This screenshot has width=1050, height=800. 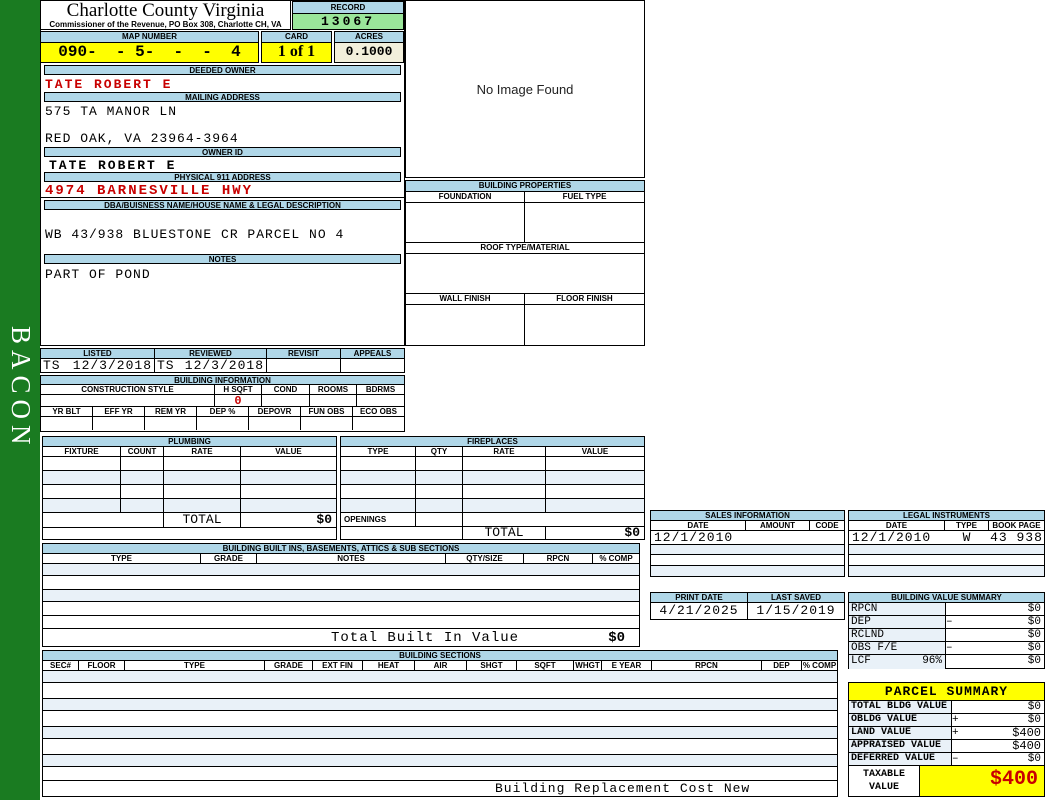 What do you see at coordinates (504, 451) in the screenshot?
I see `fireplaces-rate-label: RATE` at bounding box center [504, 451].